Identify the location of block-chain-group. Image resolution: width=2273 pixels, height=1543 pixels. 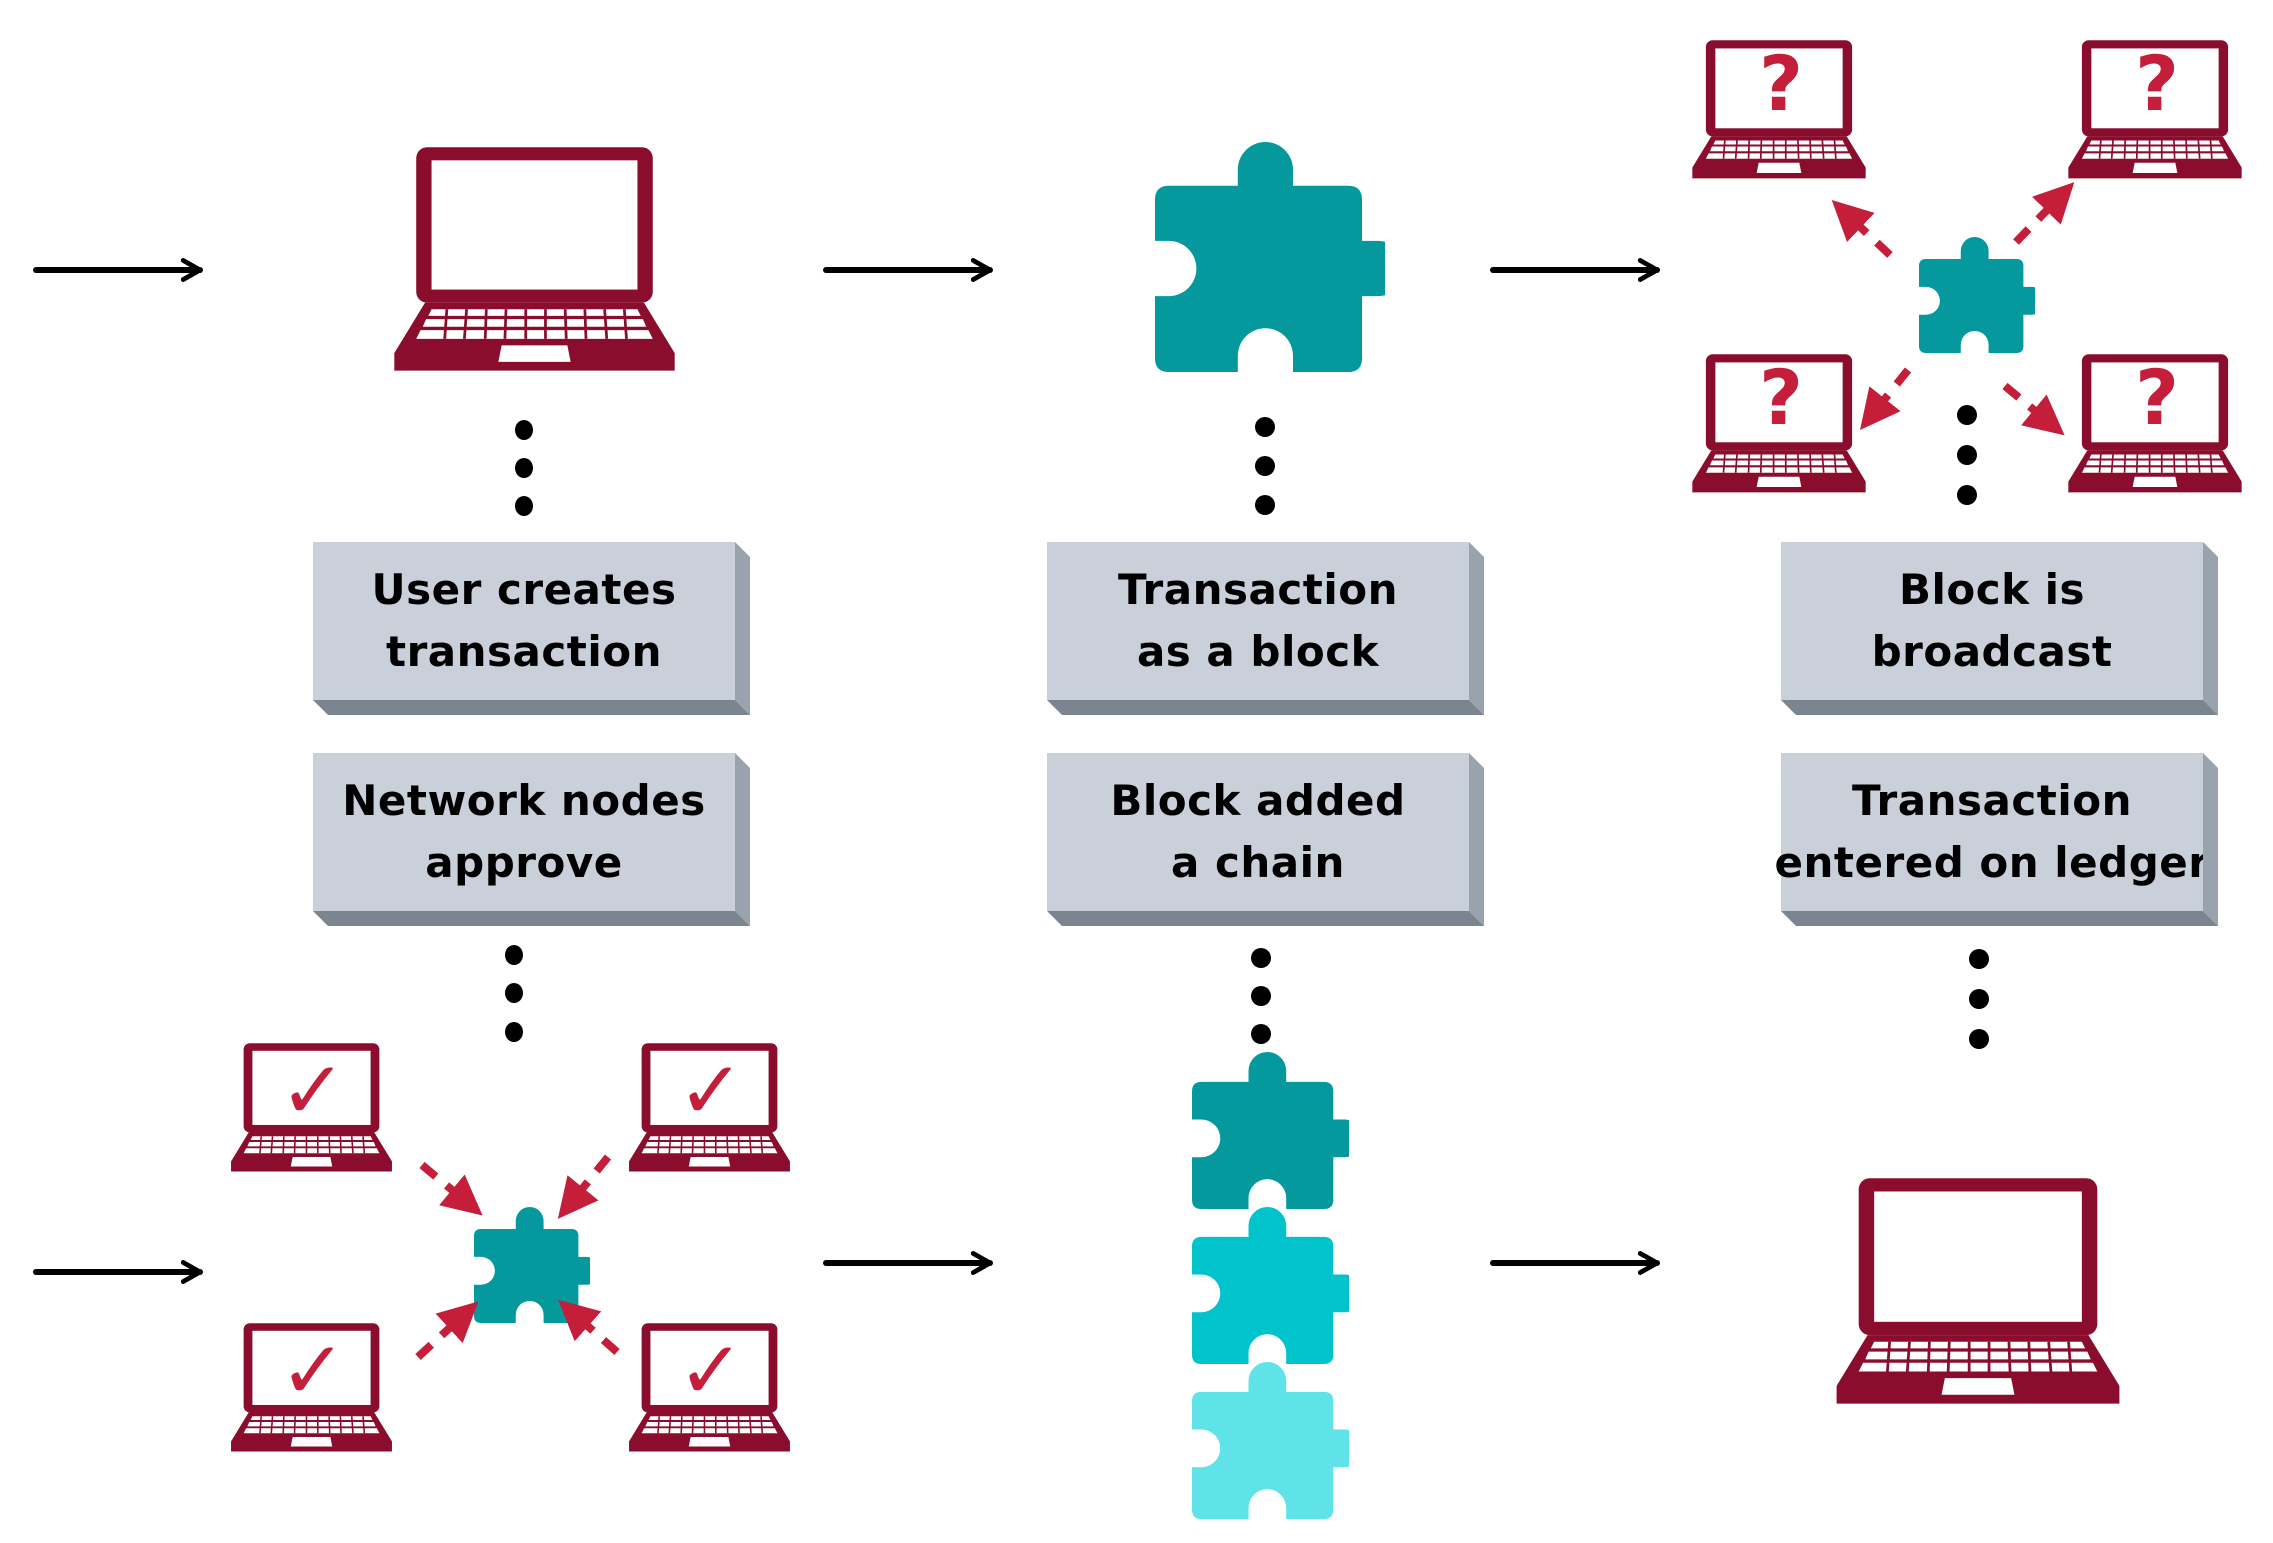
(1270, 1285).